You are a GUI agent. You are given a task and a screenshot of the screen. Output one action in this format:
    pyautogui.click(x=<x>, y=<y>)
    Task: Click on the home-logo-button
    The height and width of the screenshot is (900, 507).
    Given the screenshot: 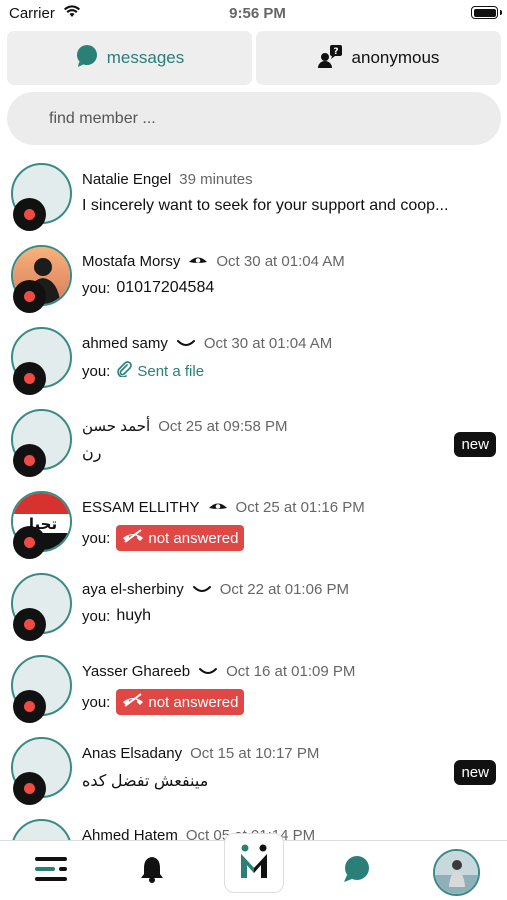 What is the action you would take?
    pyautogui.click(x=254, y=863)
    